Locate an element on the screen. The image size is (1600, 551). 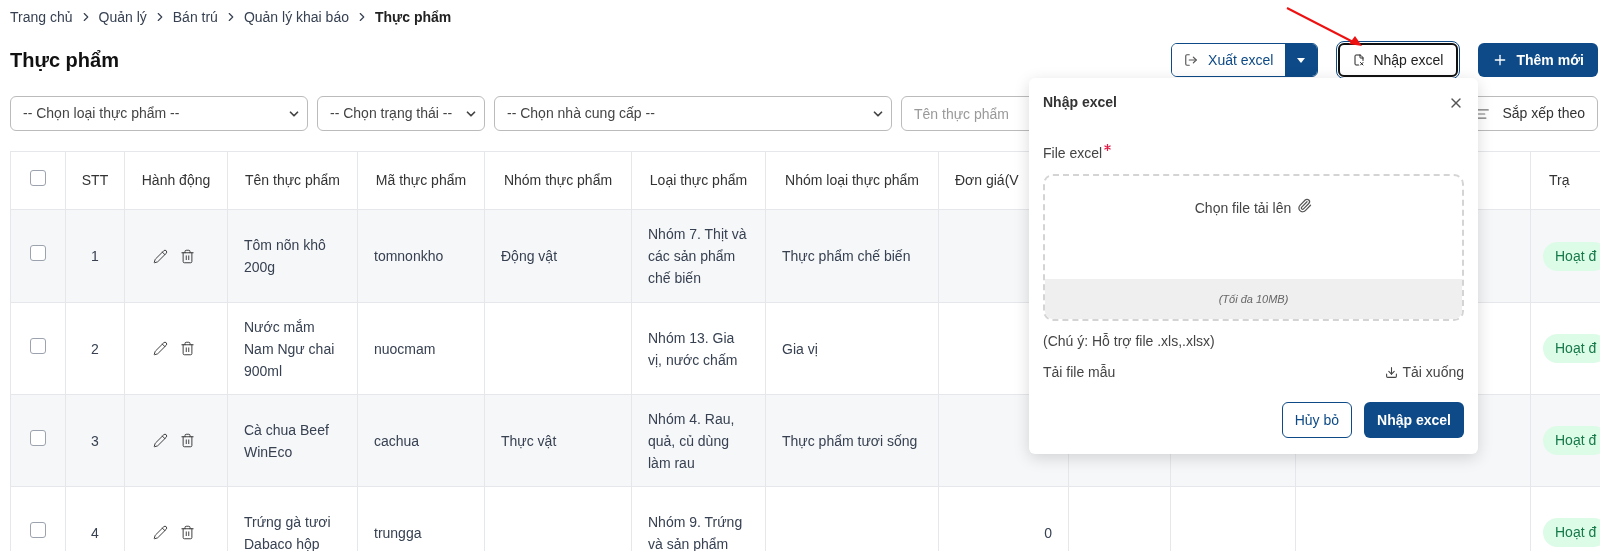
table-cell: 3 is located at coordinates (95, 440).